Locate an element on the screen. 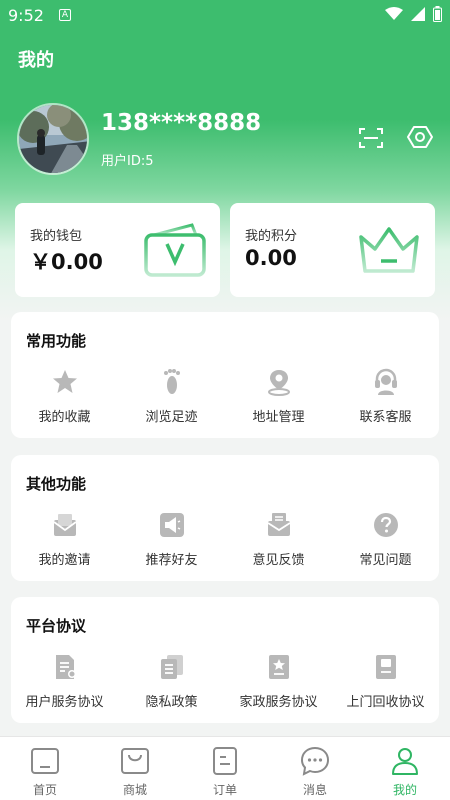 The width and height of the screenshot is (450, 800). feedback-icon is located at coordinates (278, 524).